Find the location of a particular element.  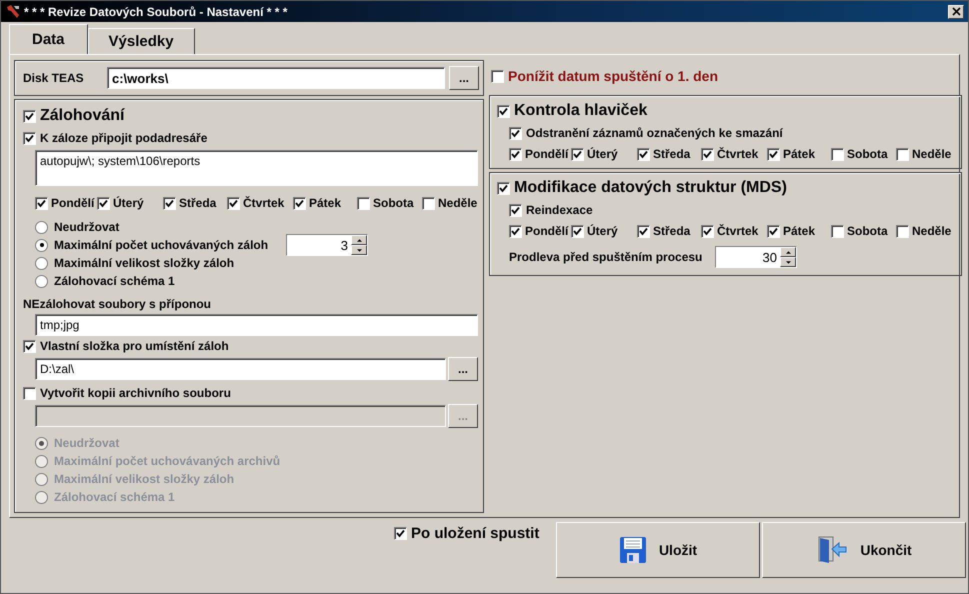

tab: Výsledky is located at coordinates (141, 41).